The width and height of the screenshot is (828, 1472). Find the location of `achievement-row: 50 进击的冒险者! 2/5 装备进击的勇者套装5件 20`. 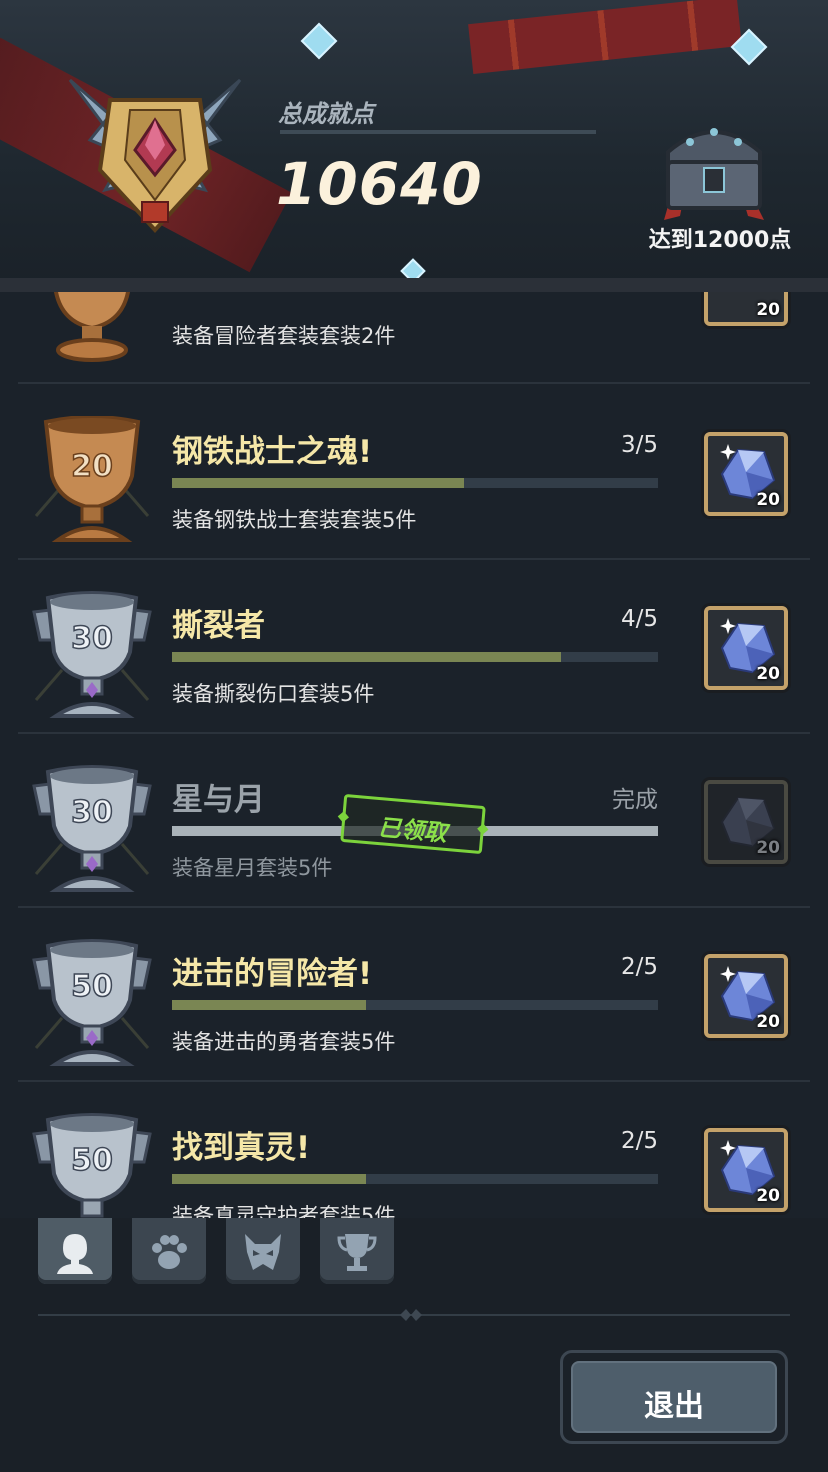

achievement-row: 50 进击的冒险者! 2/5 装备进击的勇者套装5件 20 is located at coordinates (414, 994).